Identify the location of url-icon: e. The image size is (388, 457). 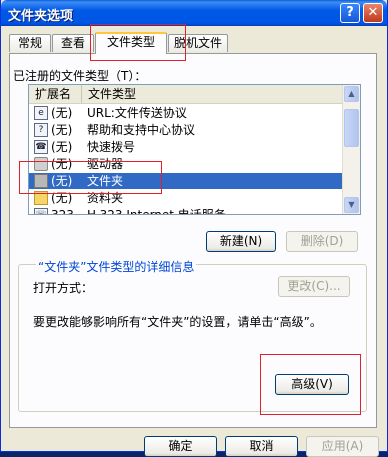
(41, 113).